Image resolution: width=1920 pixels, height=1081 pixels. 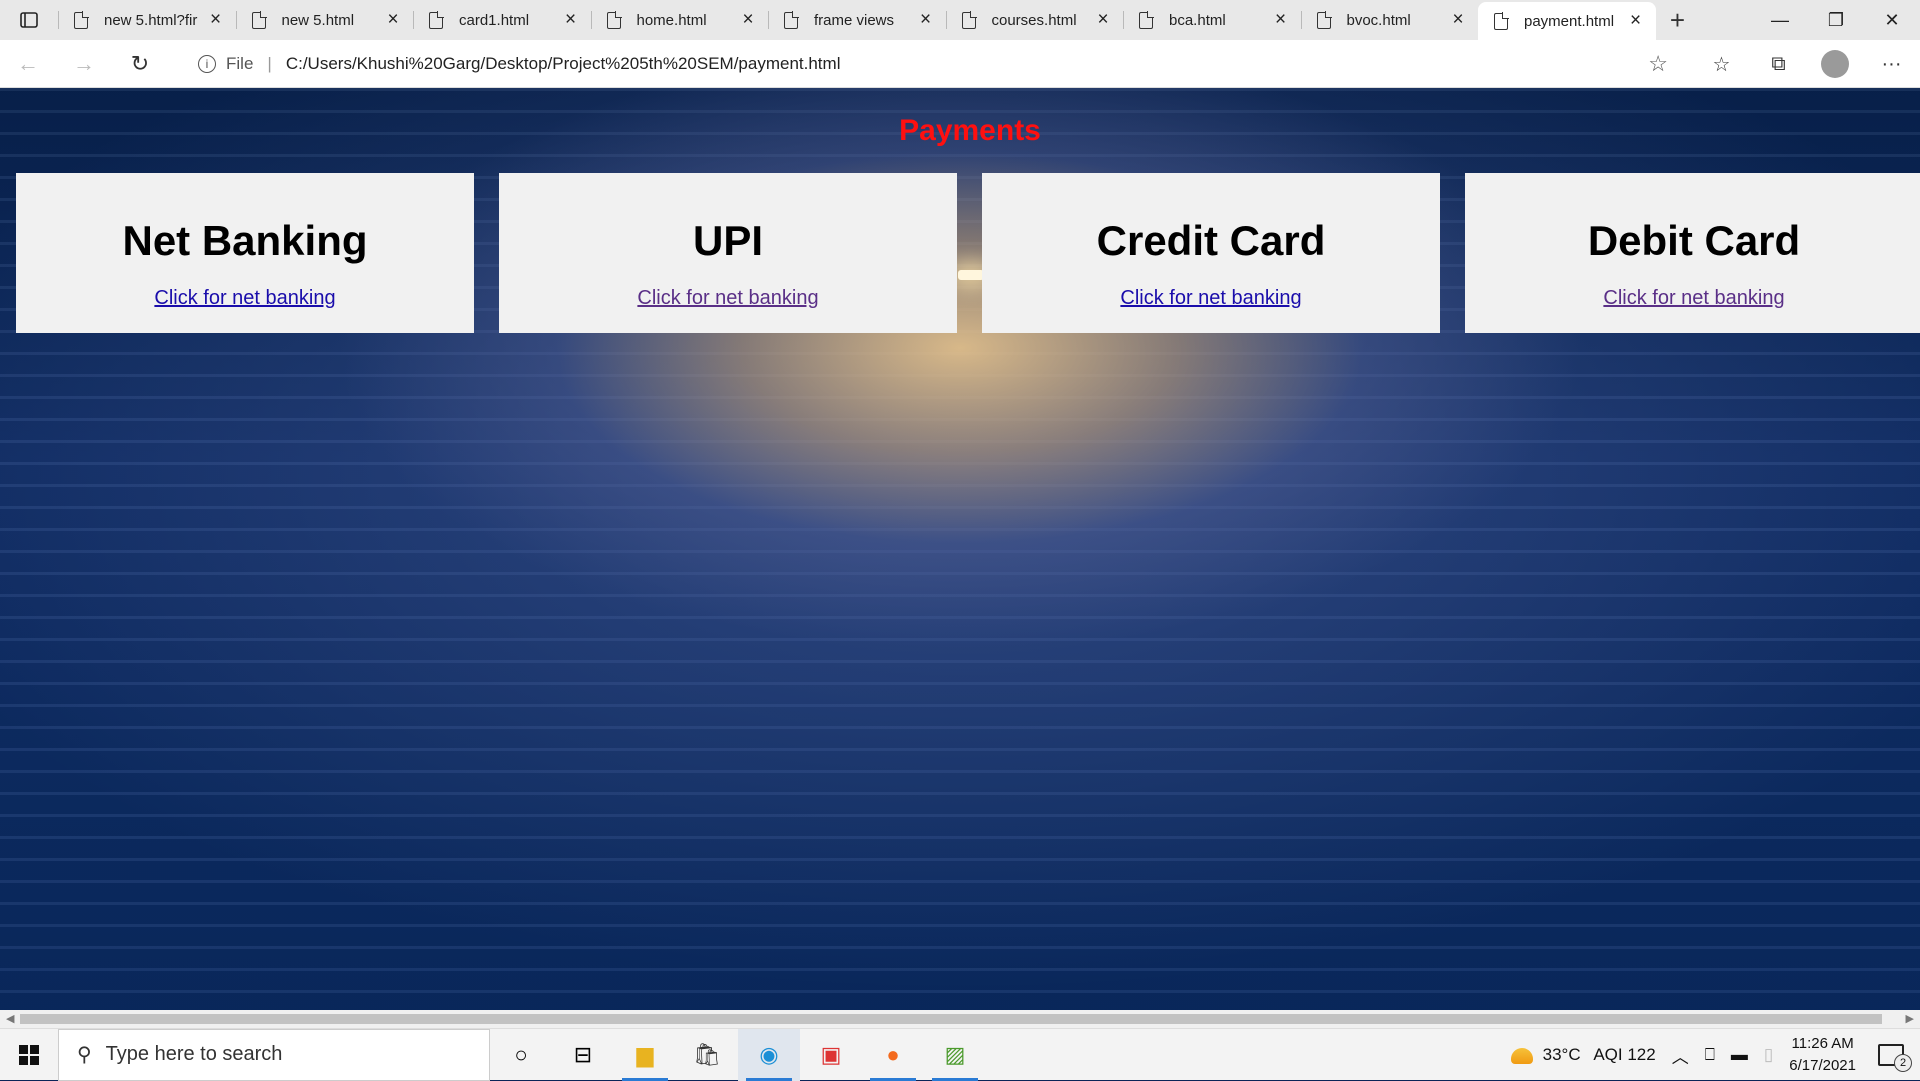 I want to click on tab-payment: payment.html ×, so click(x=1567, y=21).